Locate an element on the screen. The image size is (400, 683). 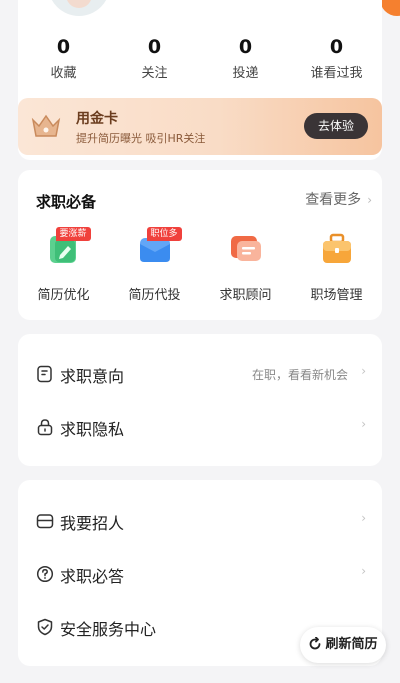
lock-icon is located at coordinates (45, 427).